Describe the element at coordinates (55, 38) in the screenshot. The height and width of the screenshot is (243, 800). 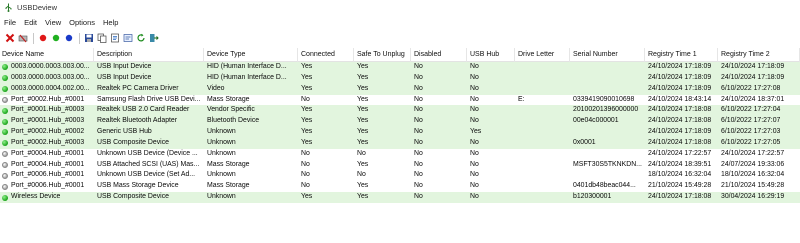
I see `green-dot-icon` at that location.